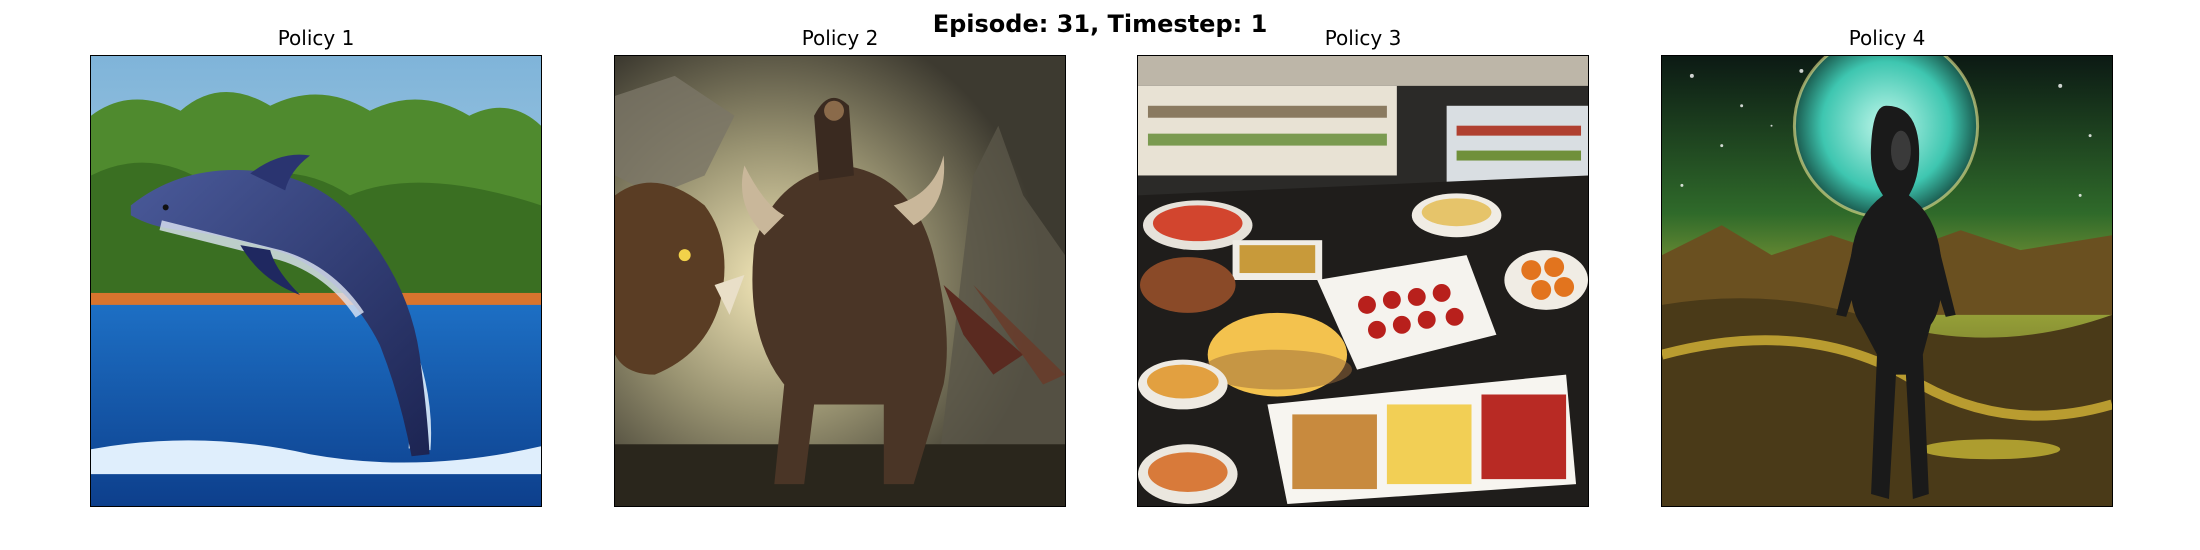 This screenshot has height=550, width=2200. What do you see at coordinates (1887, 38) in the screenshot?
I see `panel-4-title: Policy 4` at bounding box center [1887, 38].